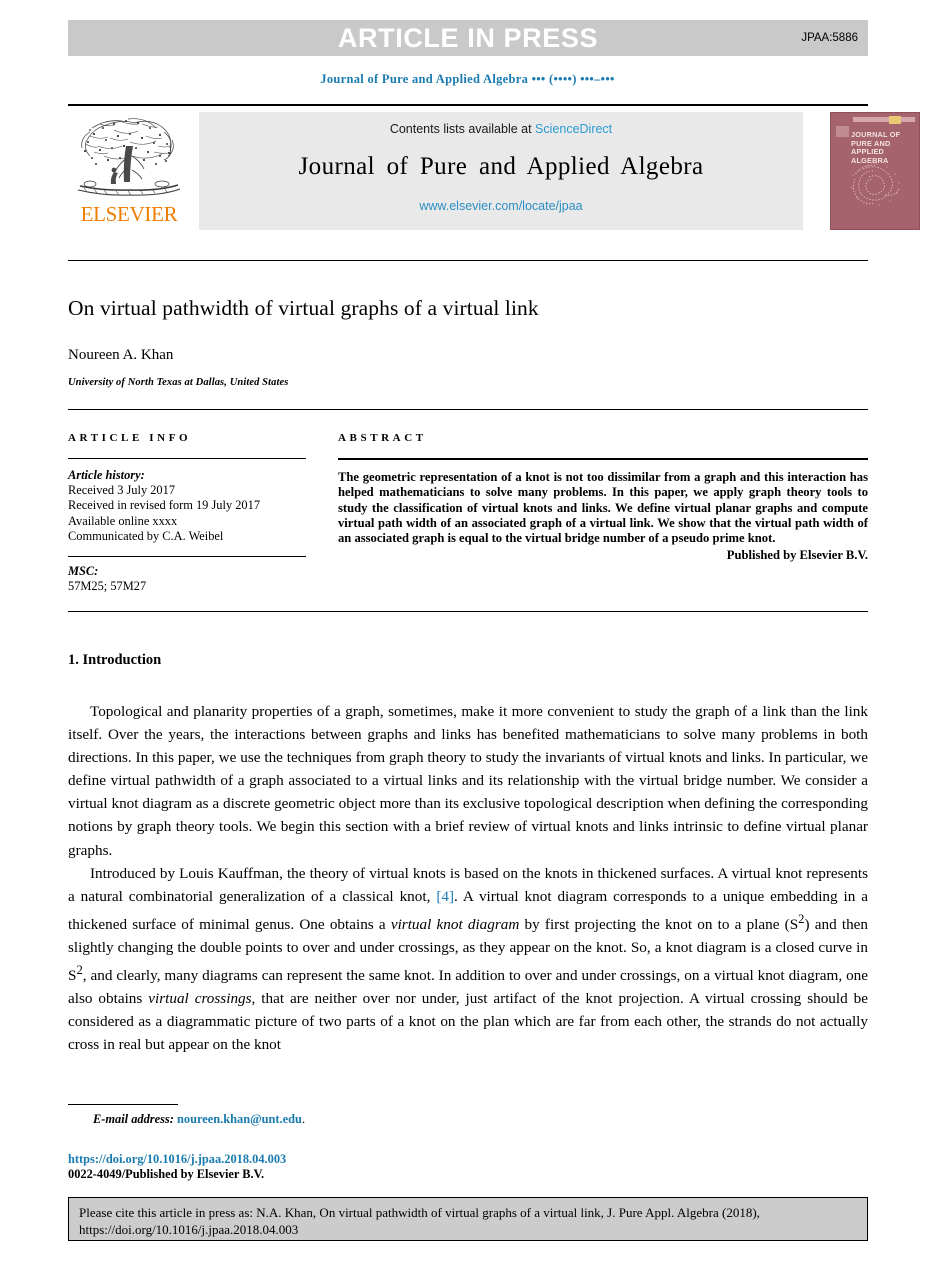  Describe the element at coordinates (187, 458) in the screenshot. I see `article-info-divider` at that location.